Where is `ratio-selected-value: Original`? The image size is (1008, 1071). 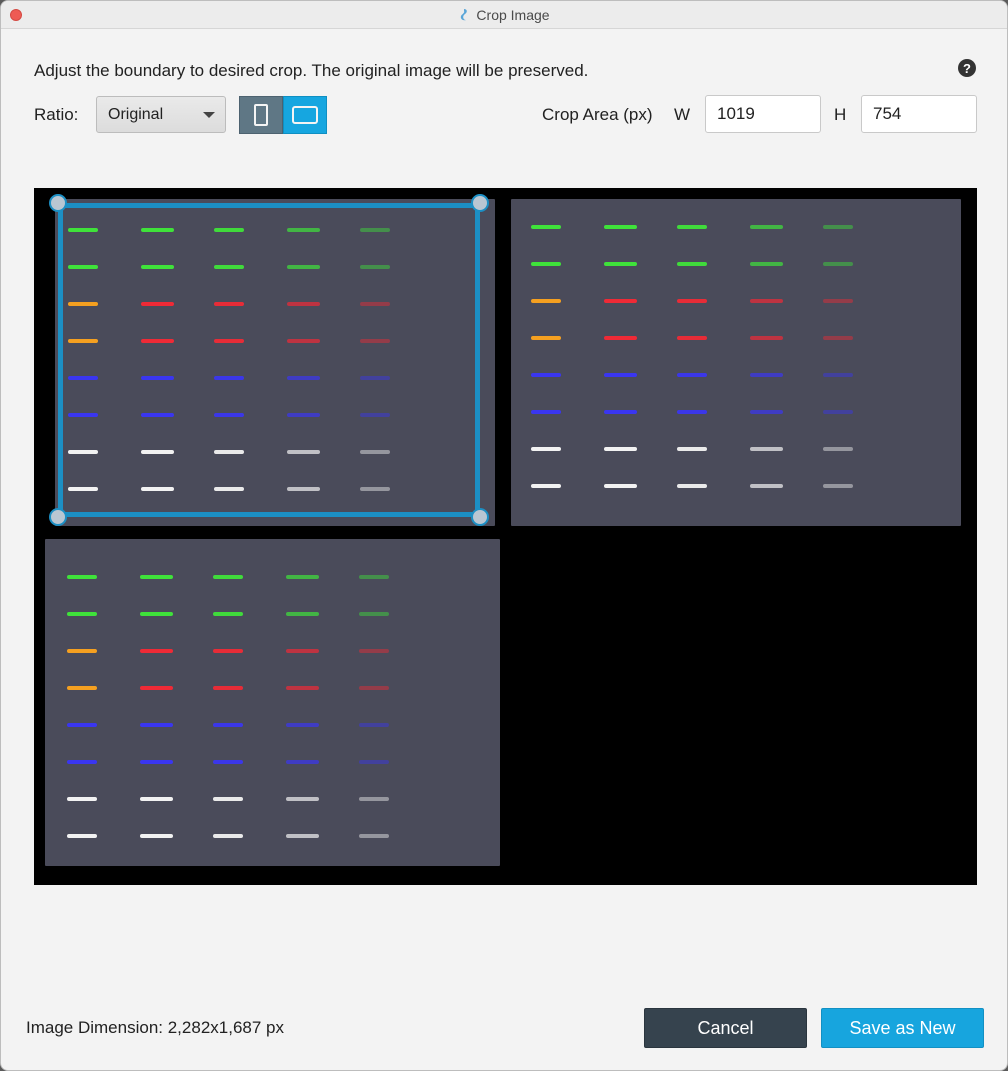
ratio-selected-value: Original is located at coordinates (136, 114).